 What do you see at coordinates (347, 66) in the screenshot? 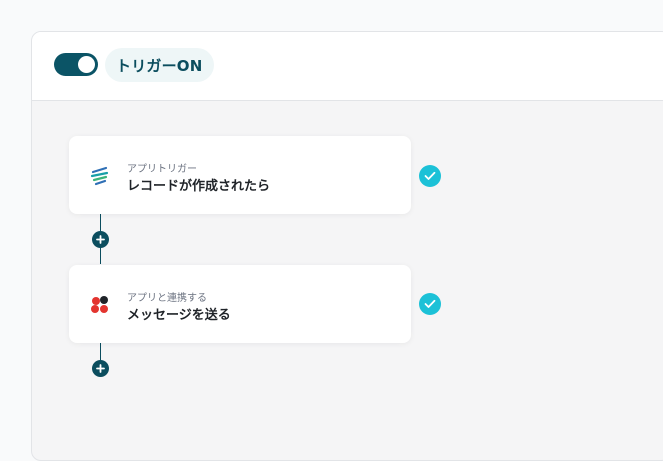
I see `panel-header: トリガーON` at bounding box center [347, 66].